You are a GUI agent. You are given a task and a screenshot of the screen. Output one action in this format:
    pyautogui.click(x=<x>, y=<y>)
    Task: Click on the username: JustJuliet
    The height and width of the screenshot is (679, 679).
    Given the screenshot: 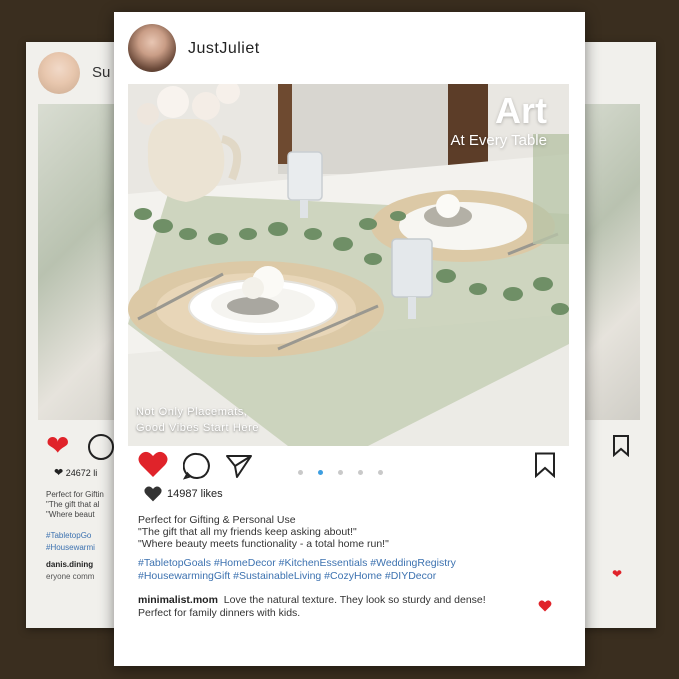 What is the action you would take?
    pyautogui.click(x=224, y=49)
    